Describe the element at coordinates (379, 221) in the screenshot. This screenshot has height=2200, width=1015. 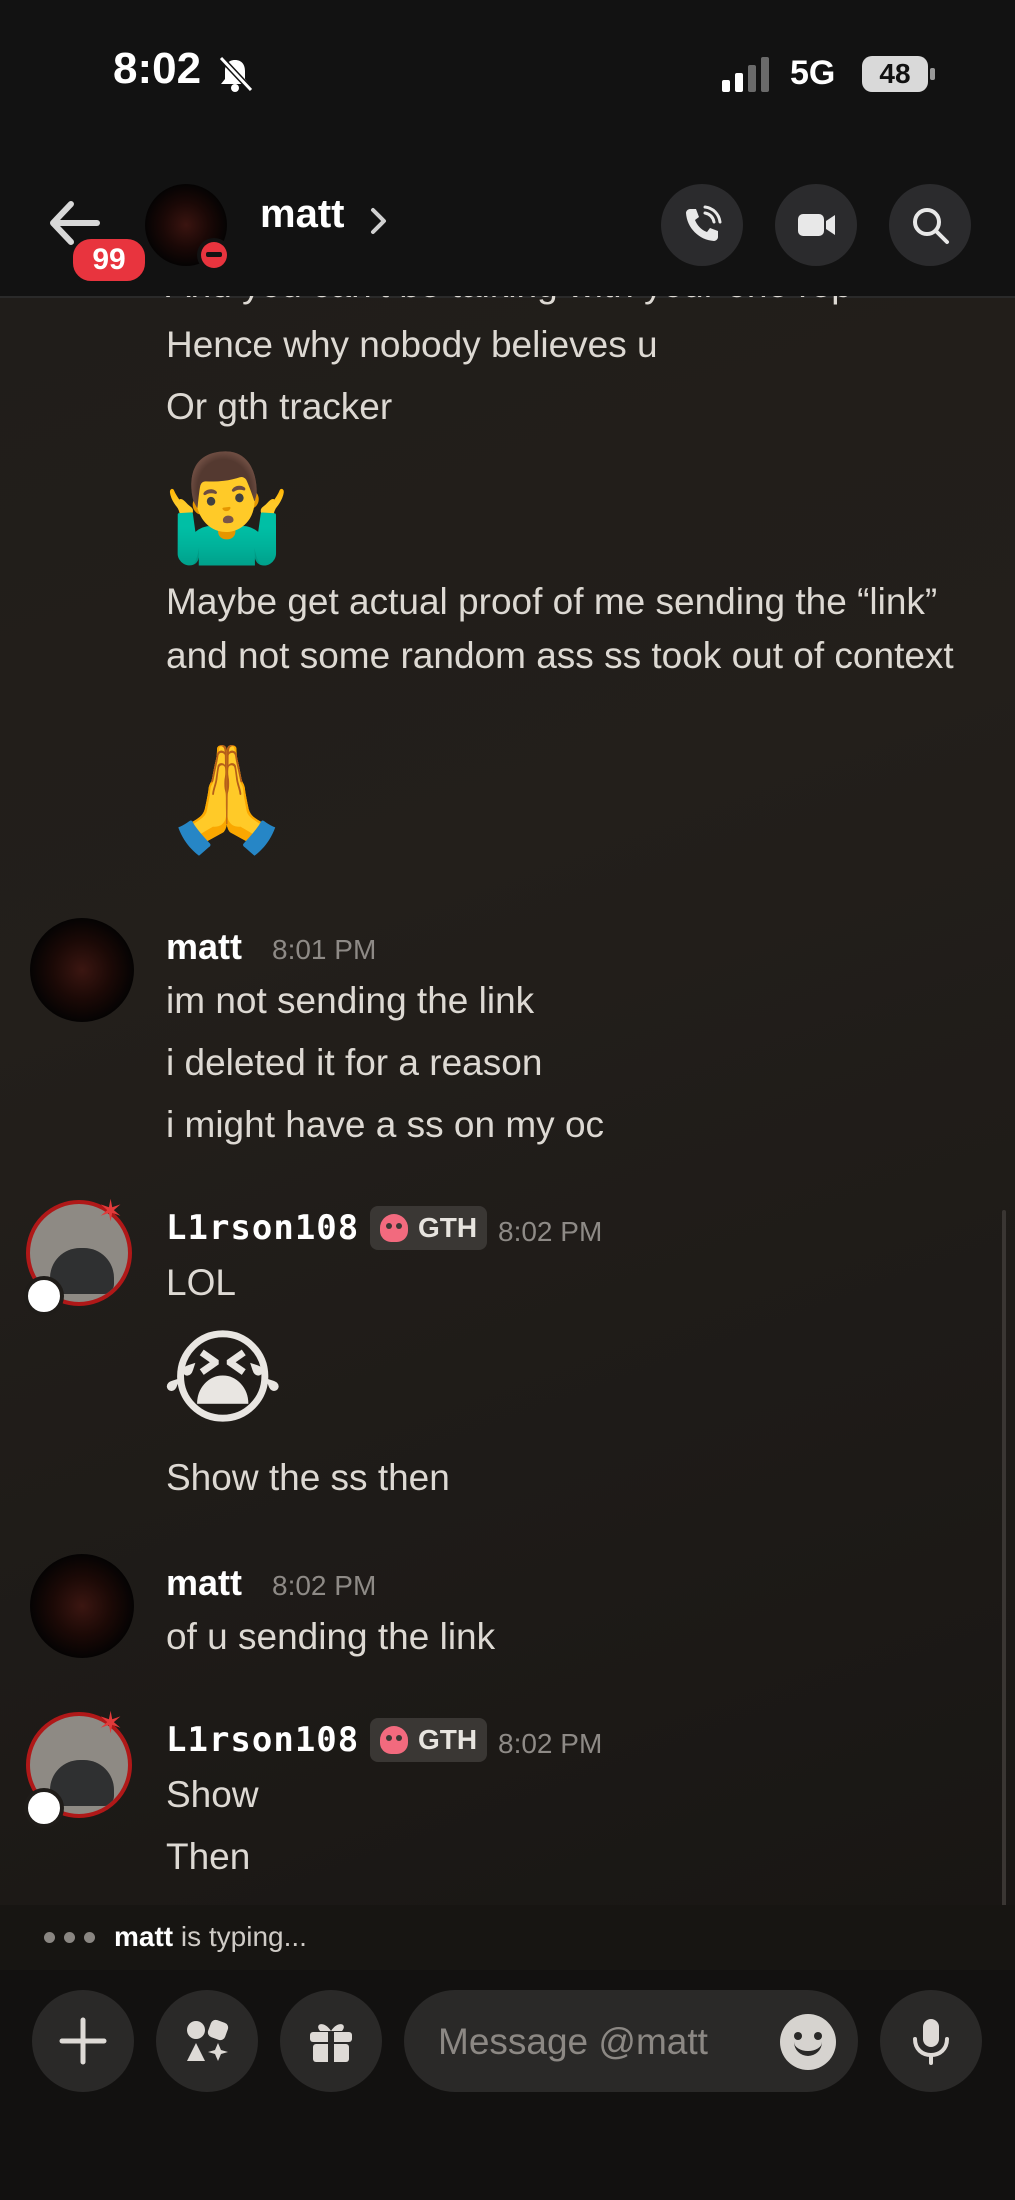
I see `chevron-right-icon` at that location.